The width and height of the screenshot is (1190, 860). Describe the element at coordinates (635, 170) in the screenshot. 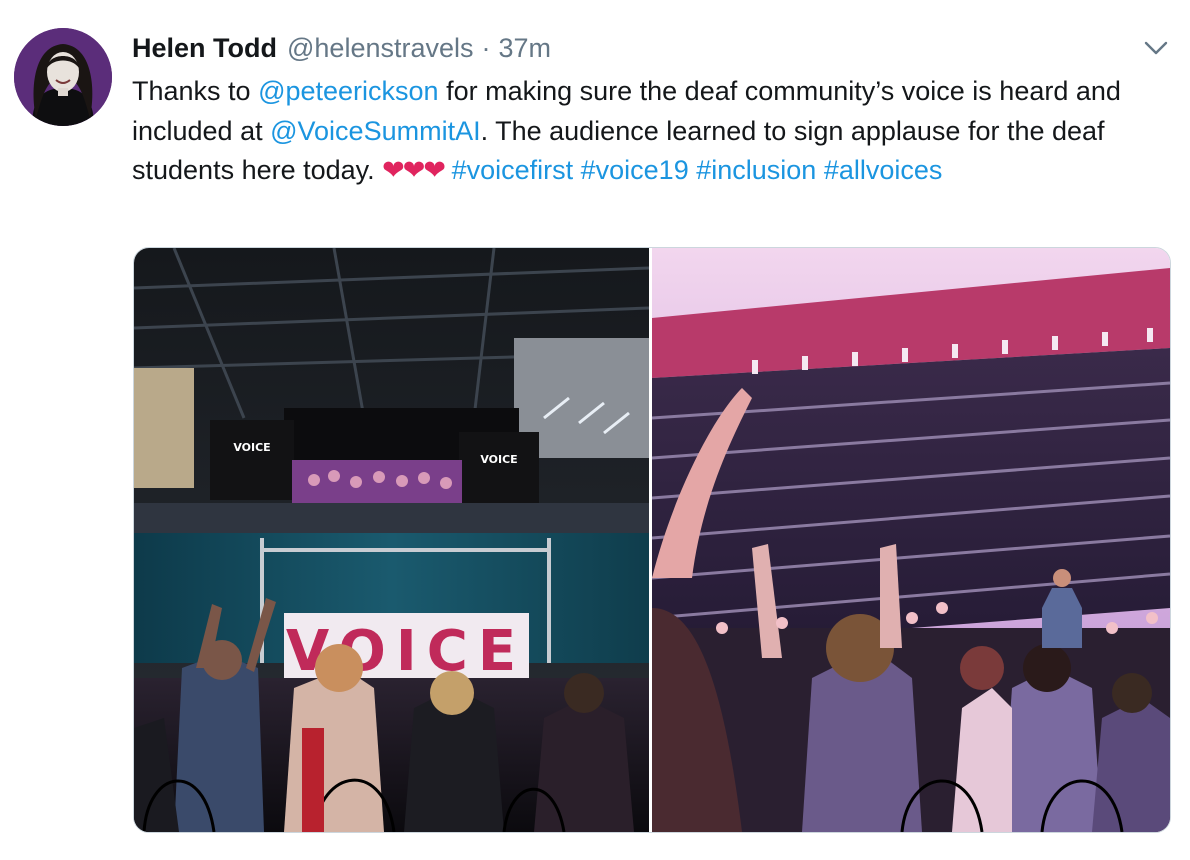

I see `hashtag-link: #voice19` at that location.